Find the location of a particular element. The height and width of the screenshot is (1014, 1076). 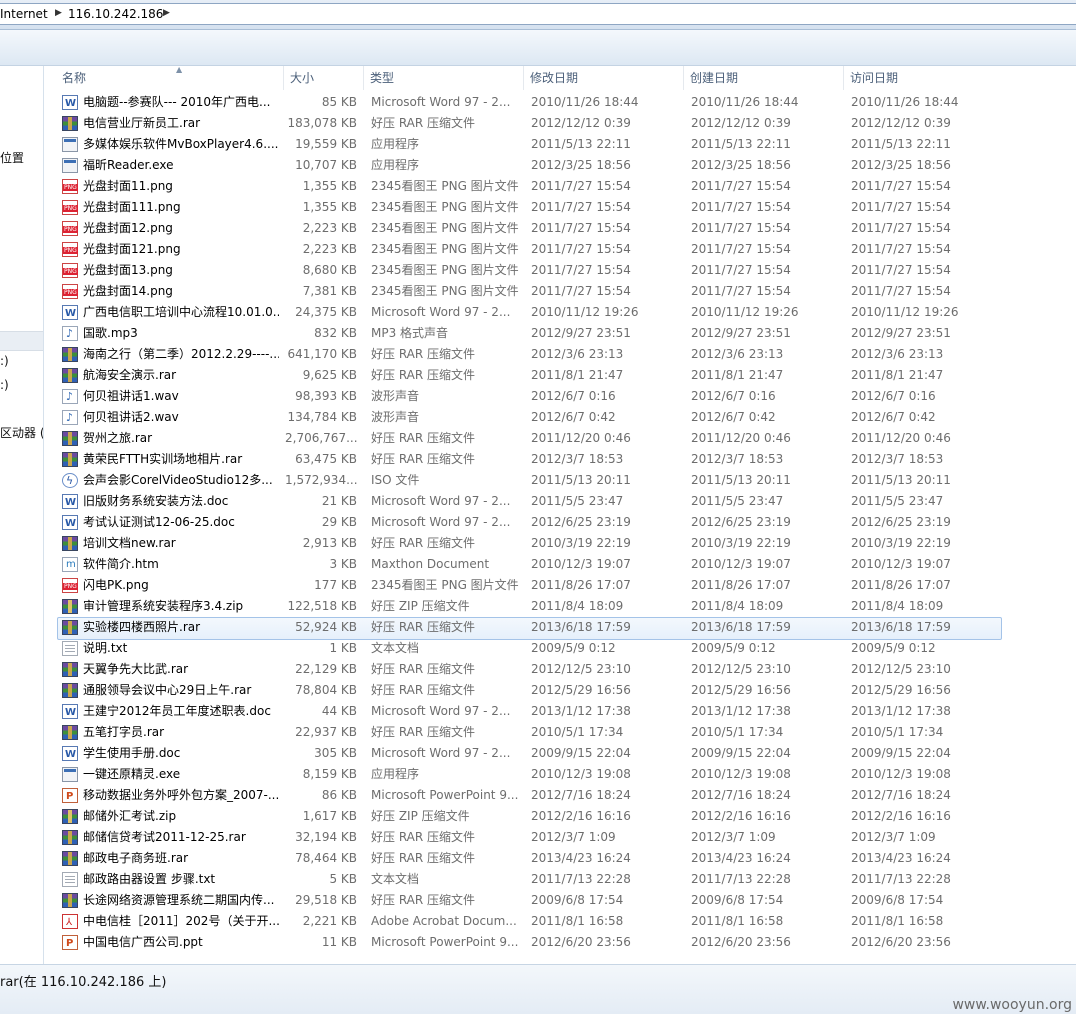

breadcrumb-host: 116.10.242.186 is located at coordinates (115, 14).